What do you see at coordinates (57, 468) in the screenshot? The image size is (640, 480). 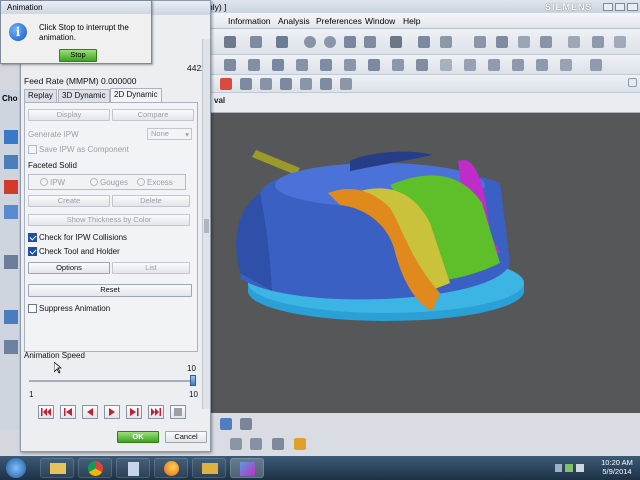 I see `taskbar-explorer` at bounding box center [57, 468].